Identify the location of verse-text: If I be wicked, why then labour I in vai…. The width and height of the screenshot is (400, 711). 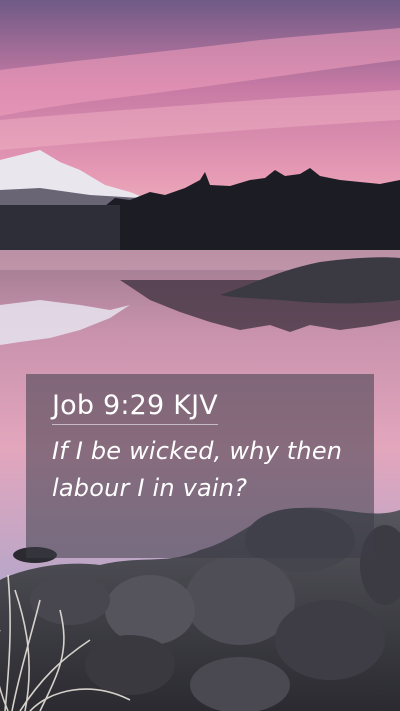
(197, 469).